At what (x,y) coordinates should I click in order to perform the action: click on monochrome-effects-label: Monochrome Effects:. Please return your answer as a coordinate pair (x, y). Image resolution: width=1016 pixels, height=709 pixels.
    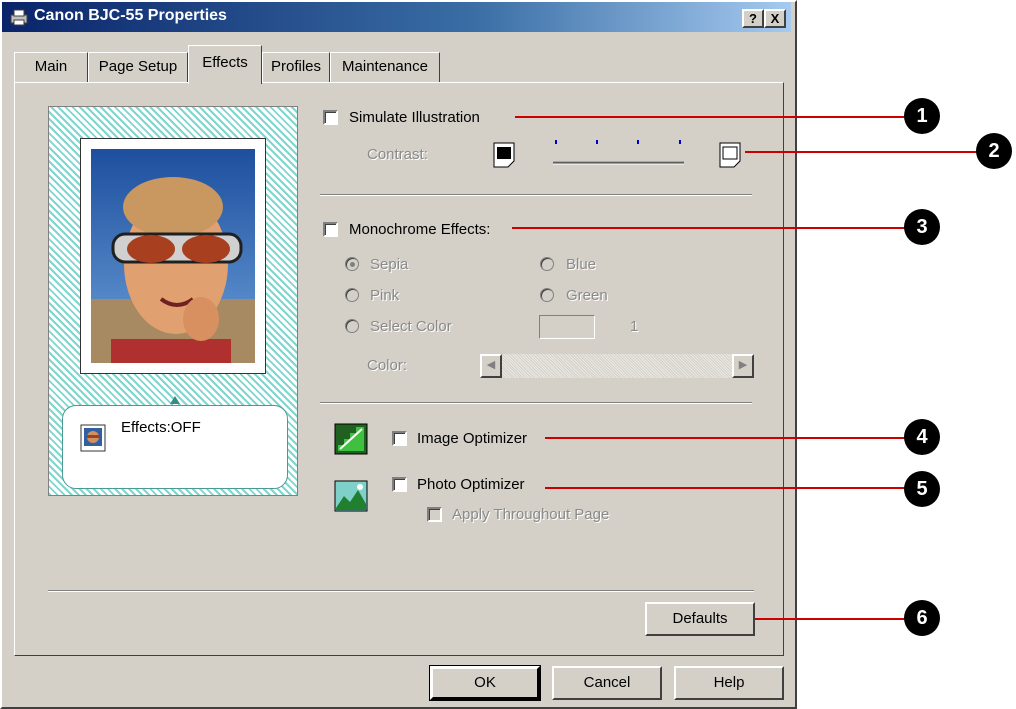
    Looking at the image, I should click on (419, 229).